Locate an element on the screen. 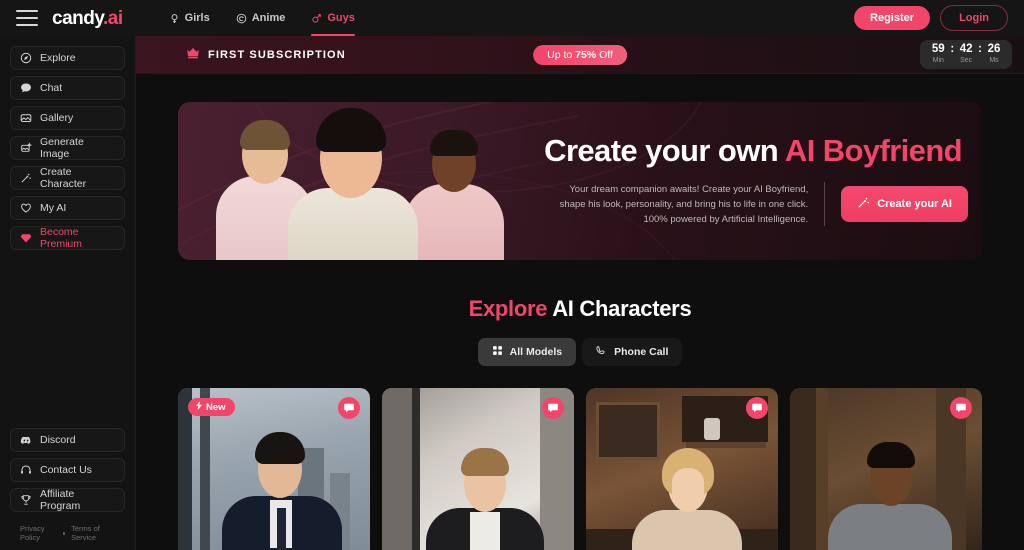 The image size is (1024, 550). generate-image-icon is located at coordinates (26, 148).